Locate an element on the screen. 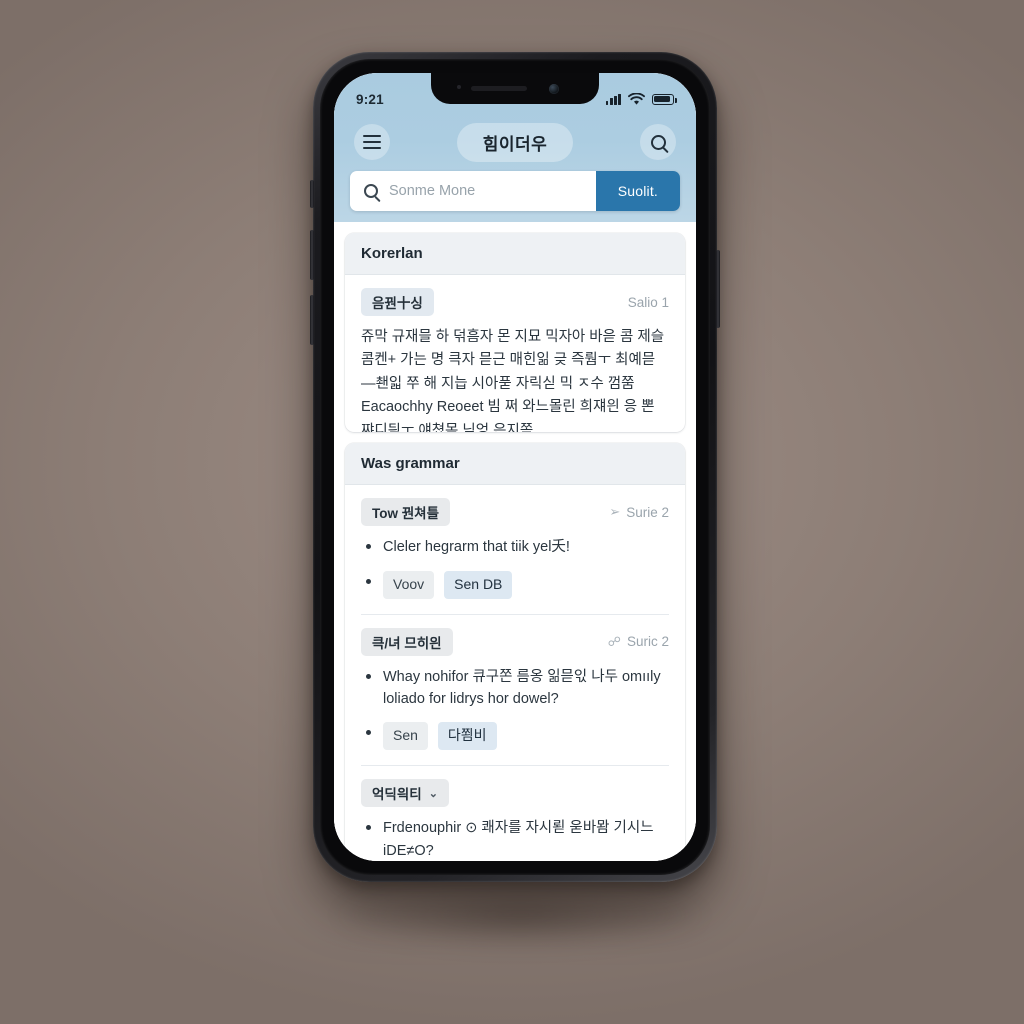 Image resolution: width=1024 pixels, height=1024 pixels. card-meta-row: 음꿘十싱 Salio 1 is located at coordinates (515, 302).